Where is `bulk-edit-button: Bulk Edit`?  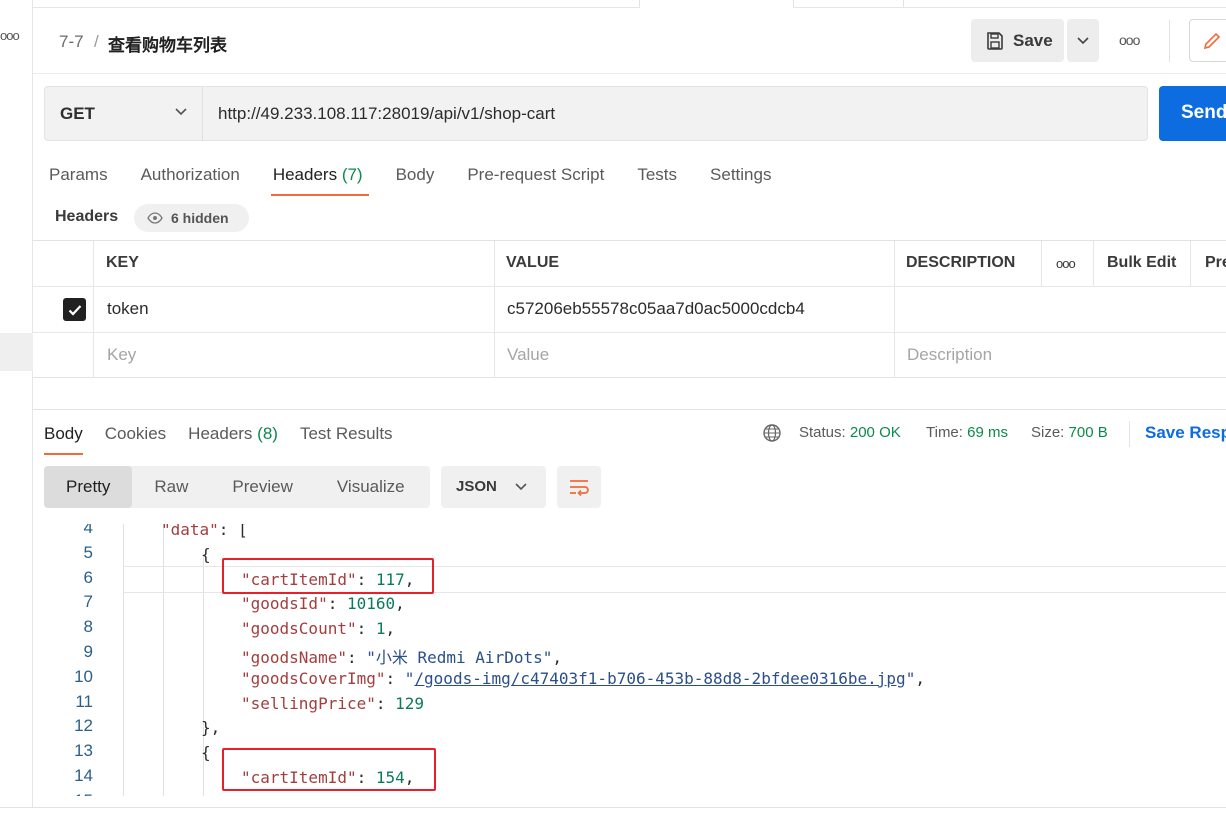 bulk-edit-button: Bulk Edit is located at coordinates (1141, 263).